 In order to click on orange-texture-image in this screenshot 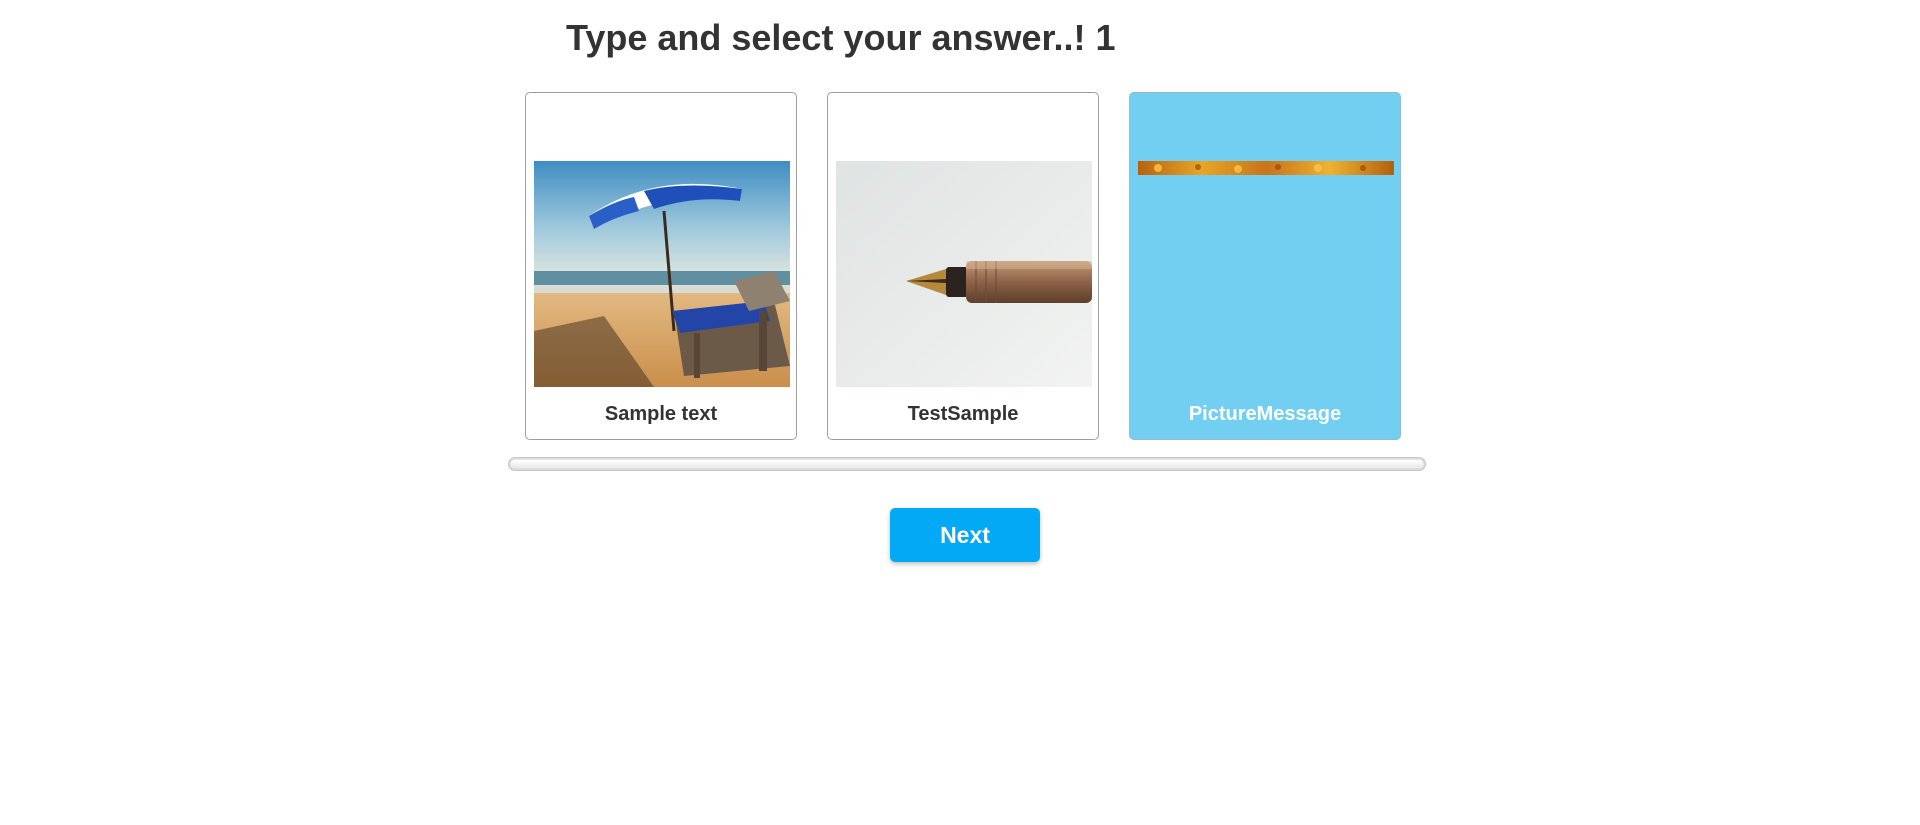, I will do `click(1266, 168)`.